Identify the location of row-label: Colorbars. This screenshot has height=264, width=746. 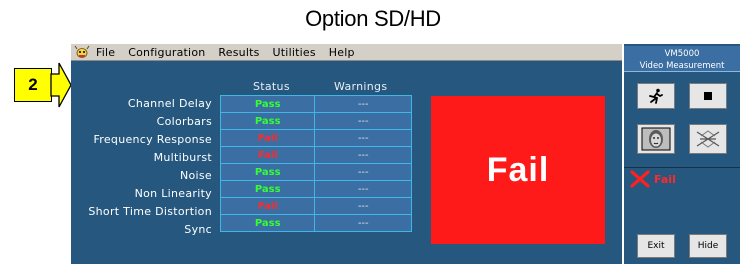
(184, 121).